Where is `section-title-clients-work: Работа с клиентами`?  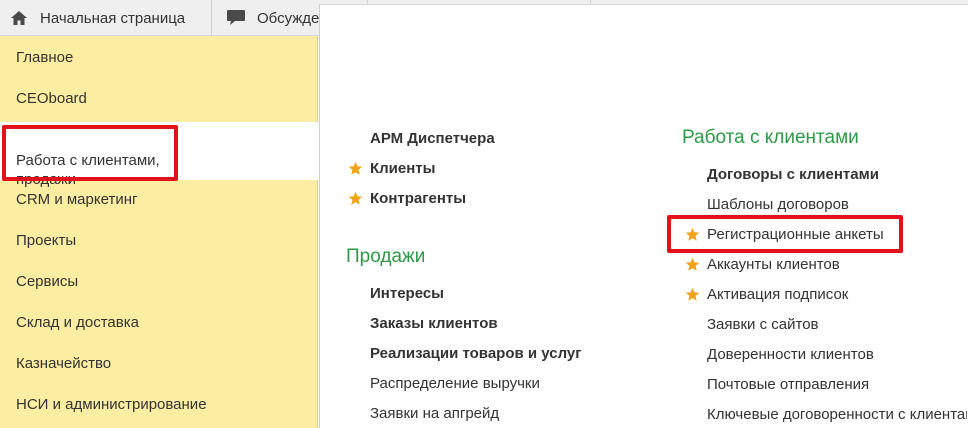
section-title-clients-work: Работа с клиентами is located at coordinates (770, 137).